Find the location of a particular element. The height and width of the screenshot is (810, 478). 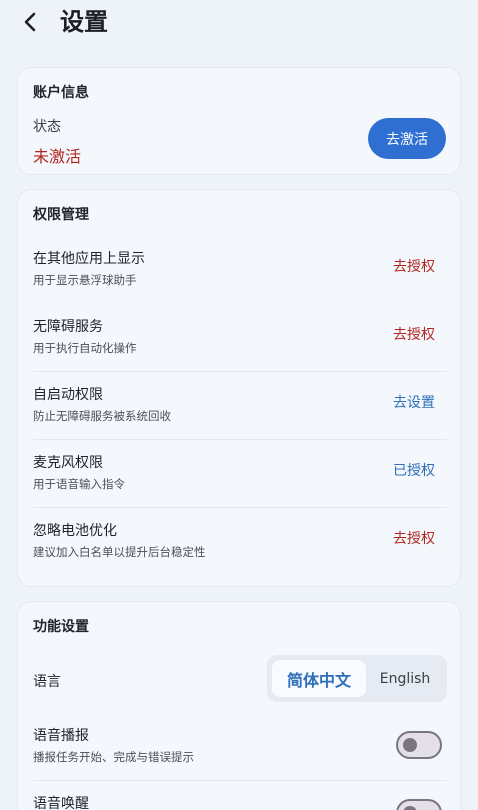

status-label: 状态 is located at coordinates (47, 127).